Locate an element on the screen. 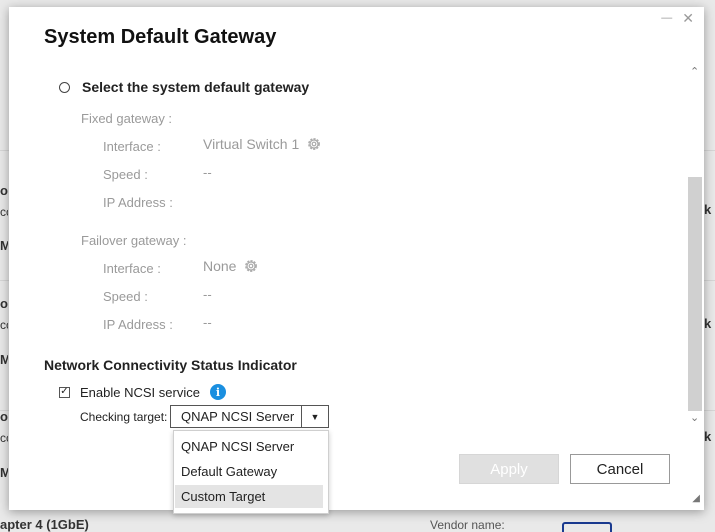 The image size is (715, 532). enable-ncsi-row: ✓ Enable NCSI service i is located at coordinates (142, 392).